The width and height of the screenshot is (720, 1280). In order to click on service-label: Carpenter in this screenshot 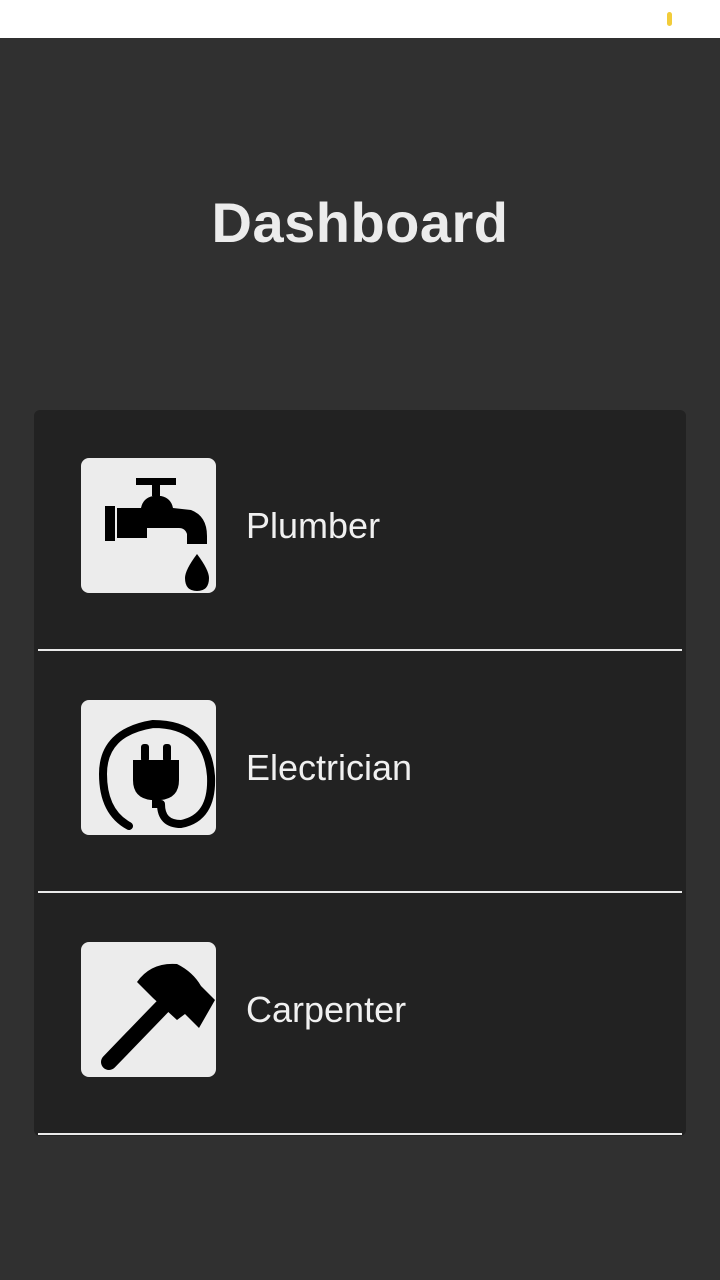, I will do `click(326, 1009)`.